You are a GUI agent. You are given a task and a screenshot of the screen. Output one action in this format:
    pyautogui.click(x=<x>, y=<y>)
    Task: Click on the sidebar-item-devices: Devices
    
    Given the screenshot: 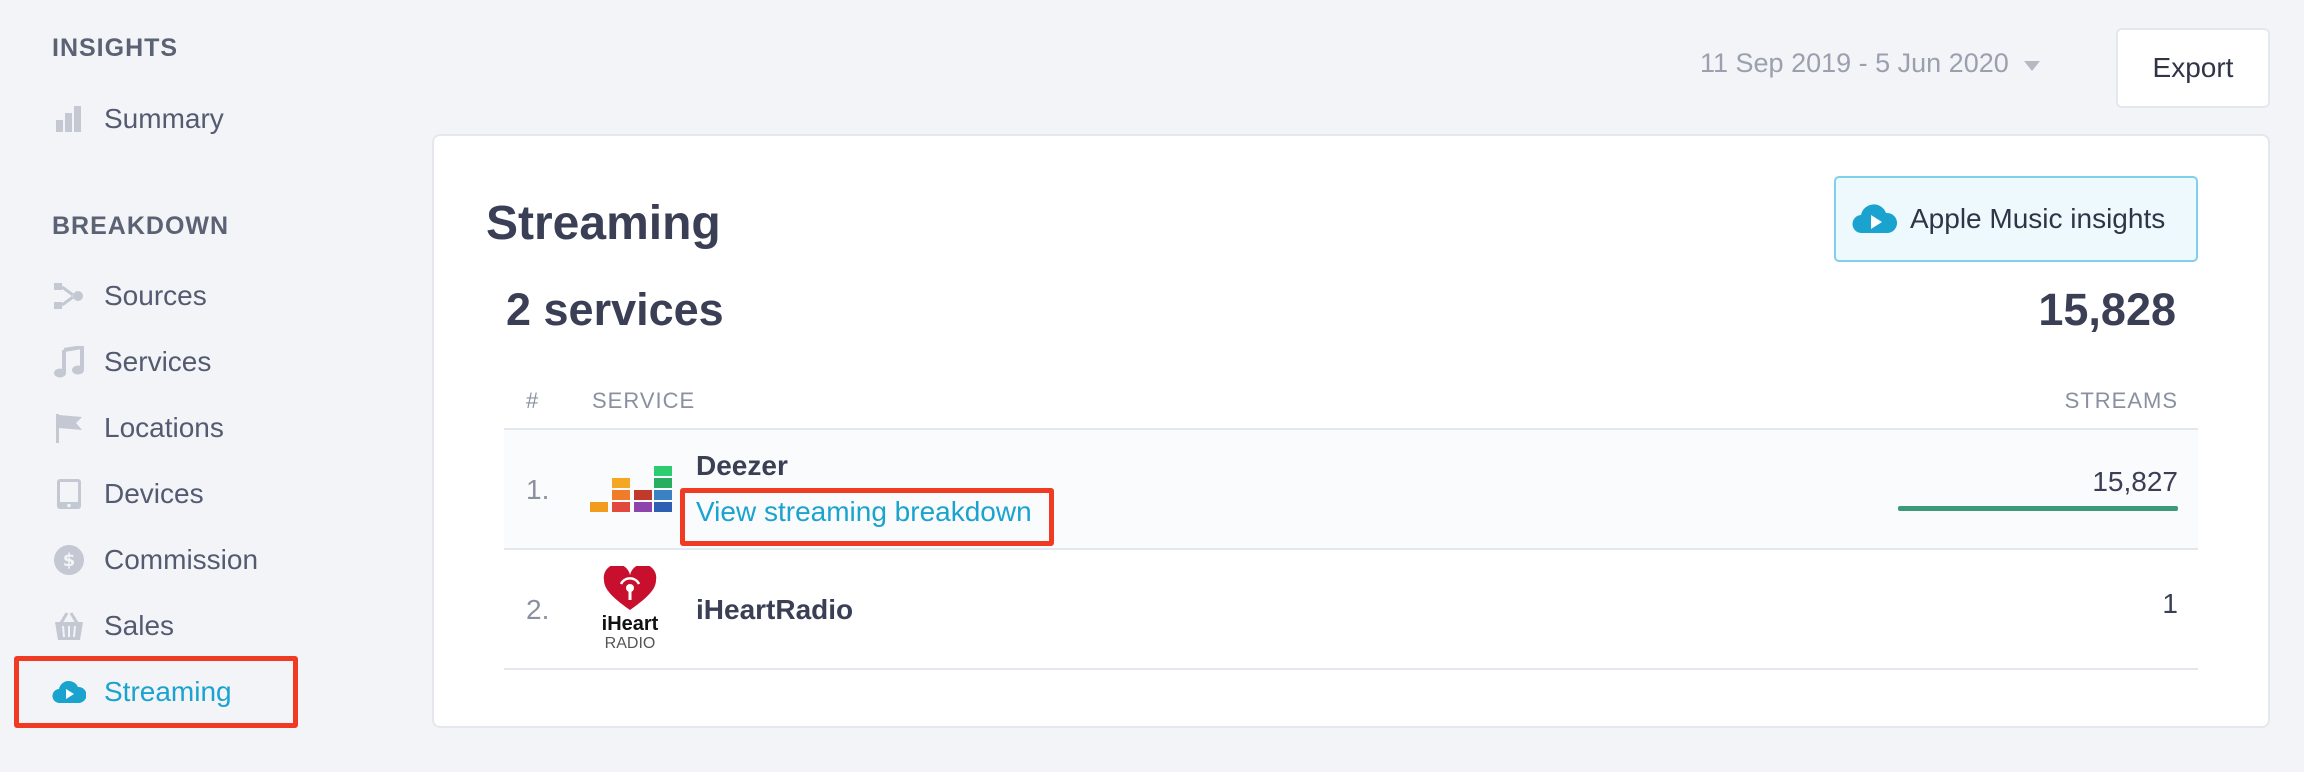 What is the action you would take?
    pyautogui.click(x=128, y=494)
    